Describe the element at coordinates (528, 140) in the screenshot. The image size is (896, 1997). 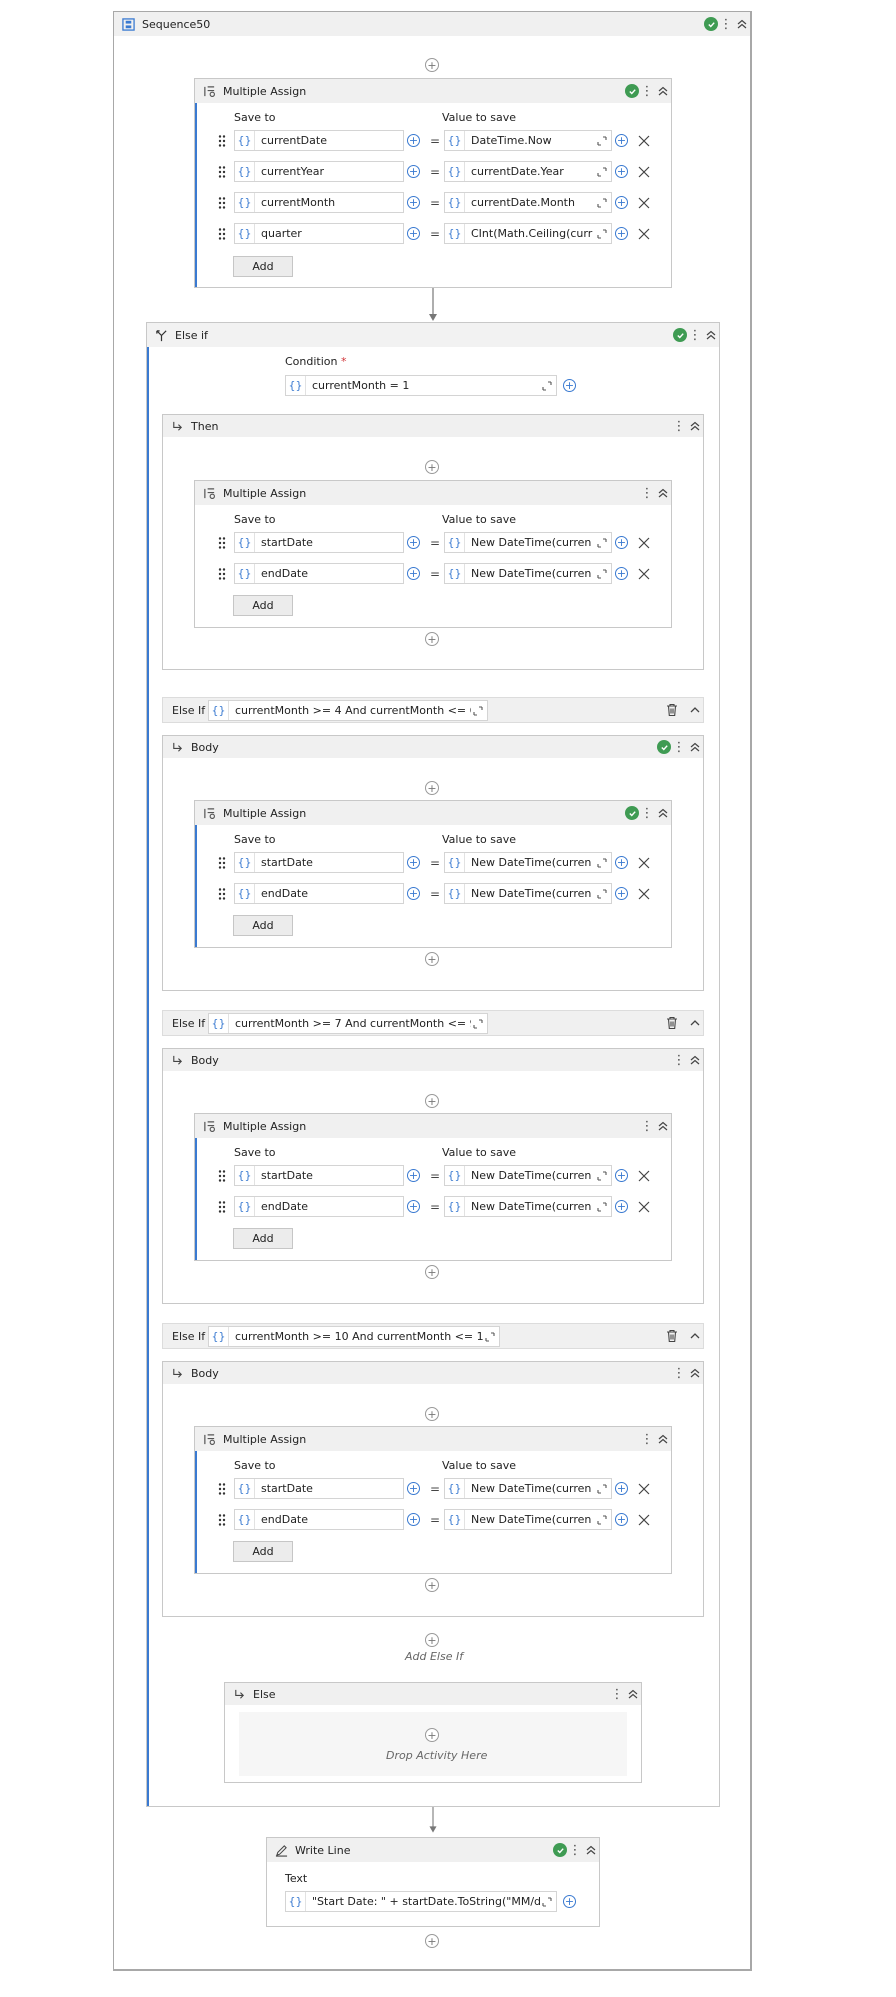
I see `value-field: {} DateTime.Now` at that location.